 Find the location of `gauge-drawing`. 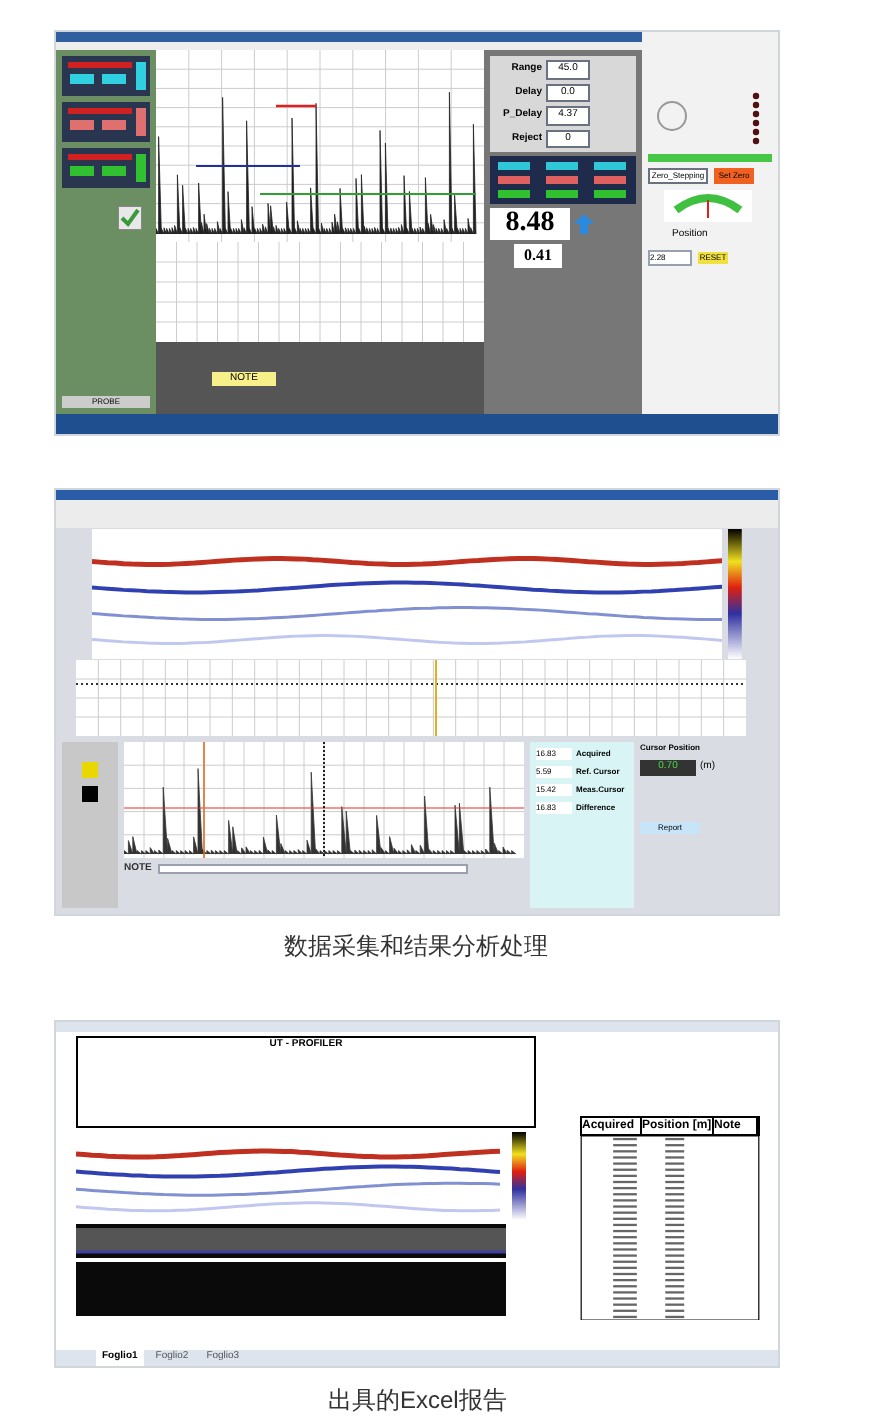

gauge-drawing is located at coordinates (708, 206).